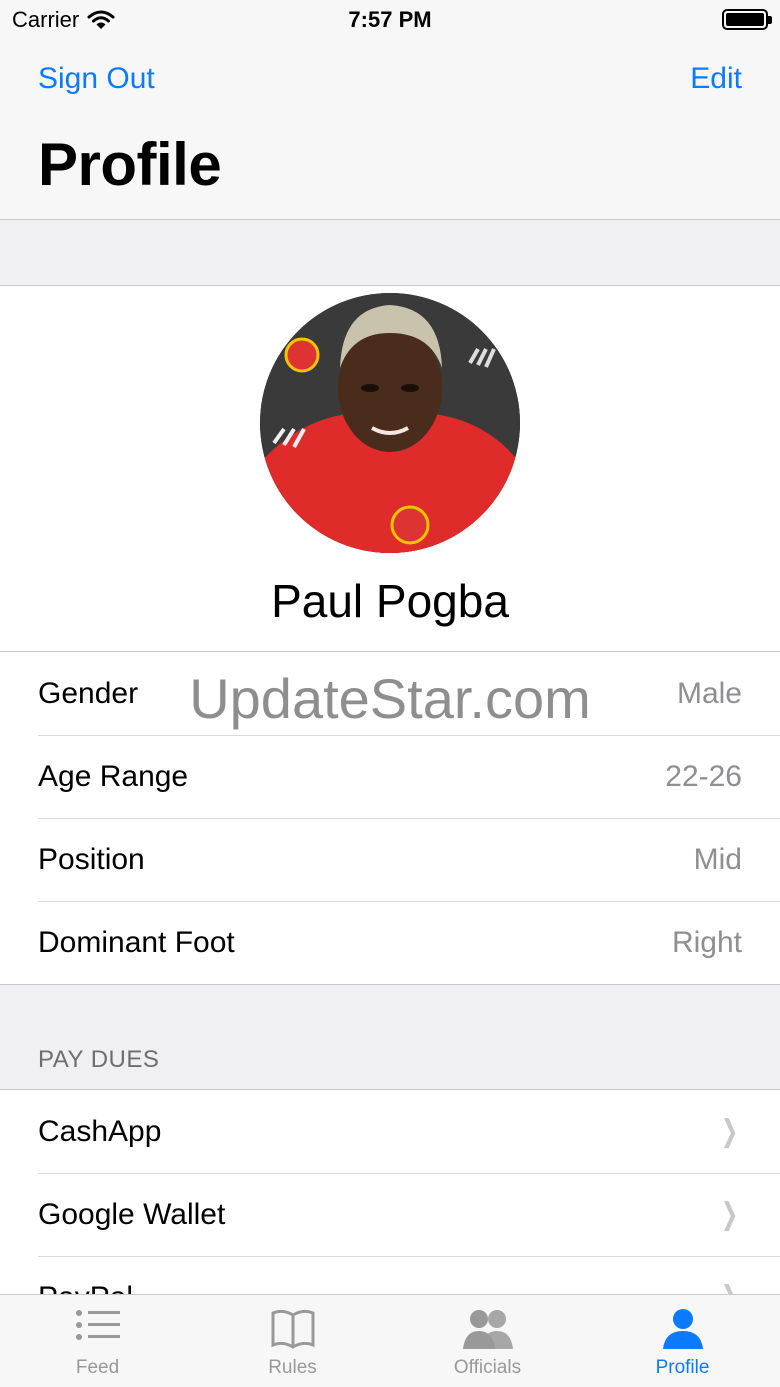 This screenshot has width=780, height=1387. What do you see at coordinates (716, 79) in the screenshot?
I see `edit-button: Edit` at bounding box center [716, 79].